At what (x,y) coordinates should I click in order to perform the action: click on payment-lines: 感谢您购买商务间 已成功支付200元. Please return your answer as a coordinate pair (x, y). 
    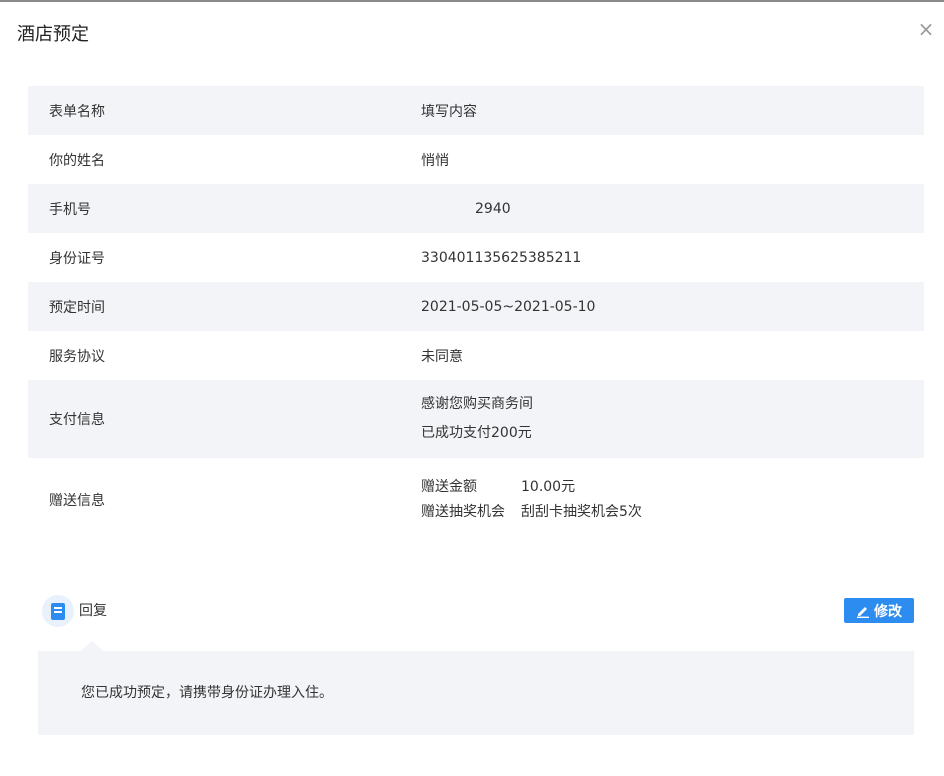
    Looking at the image, I should click on (672, 419).